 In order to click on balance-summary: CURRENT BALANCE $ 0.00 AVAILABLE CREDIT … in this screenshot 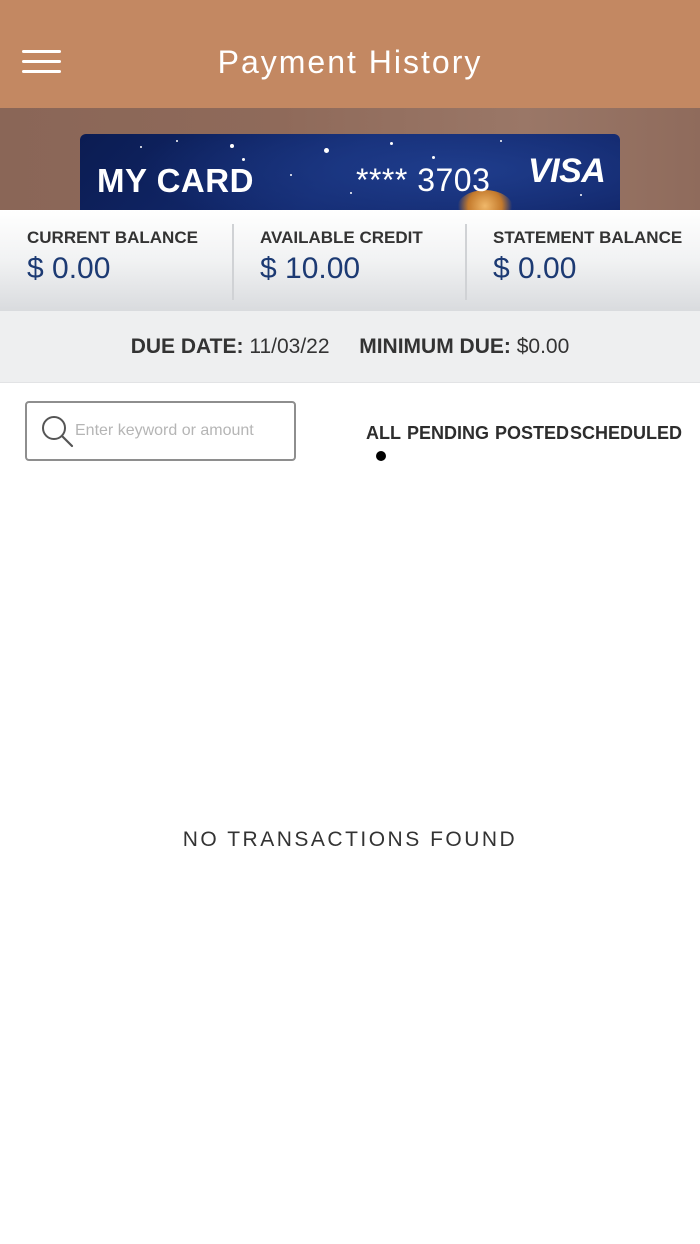, I will do `click(350, 260)`.